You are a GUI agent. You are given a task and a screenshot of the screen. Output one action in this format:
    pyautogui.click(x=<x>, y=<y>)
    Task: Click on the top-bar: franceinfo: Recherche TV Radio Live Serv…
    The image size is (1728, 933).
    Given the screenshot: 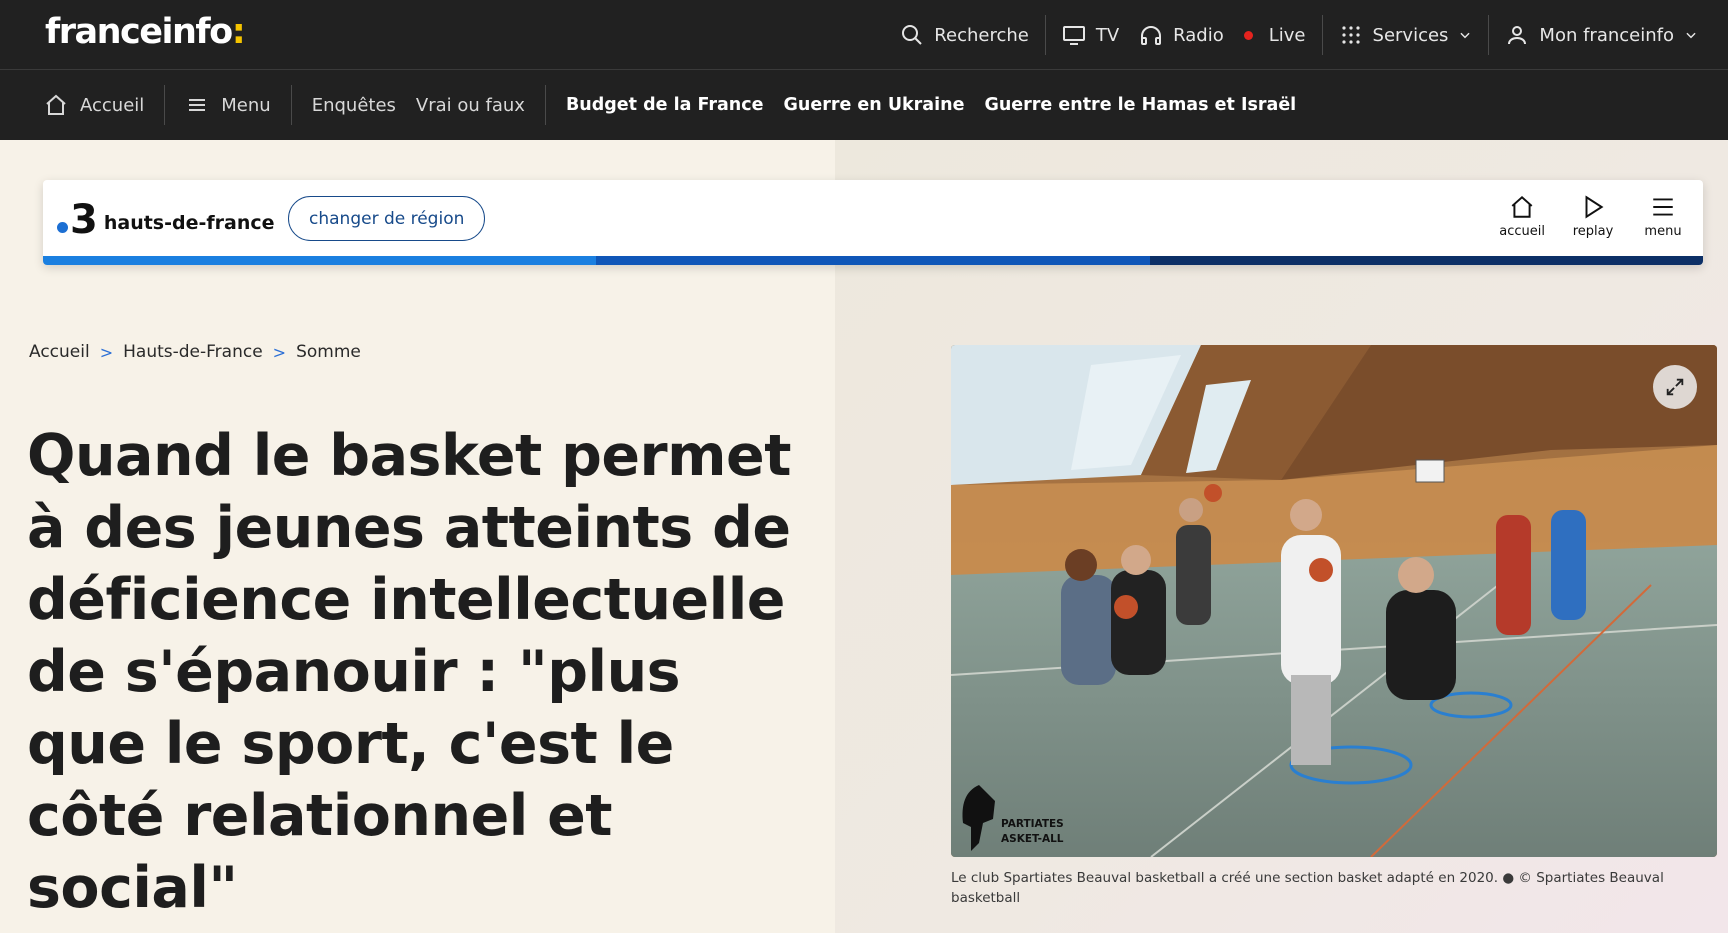 What is the action you would take?
    pyautogui.click(x=864, y=35)
    